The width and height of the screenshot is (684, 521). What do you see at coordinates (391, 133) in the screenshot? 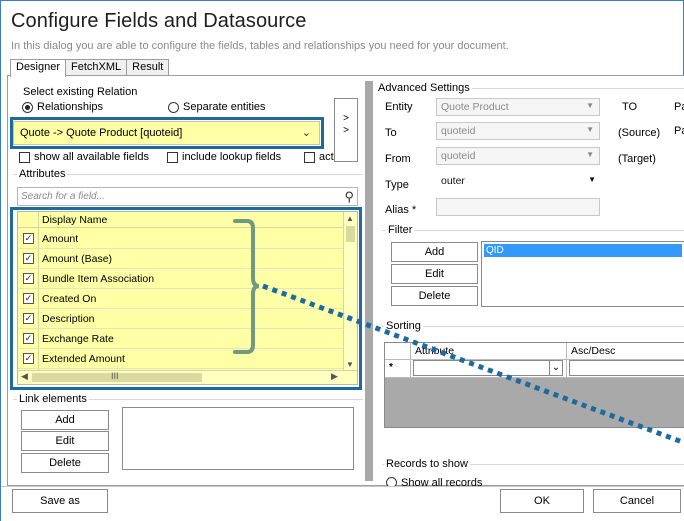
I see `to-label: To` at bounding box center [391, 133].